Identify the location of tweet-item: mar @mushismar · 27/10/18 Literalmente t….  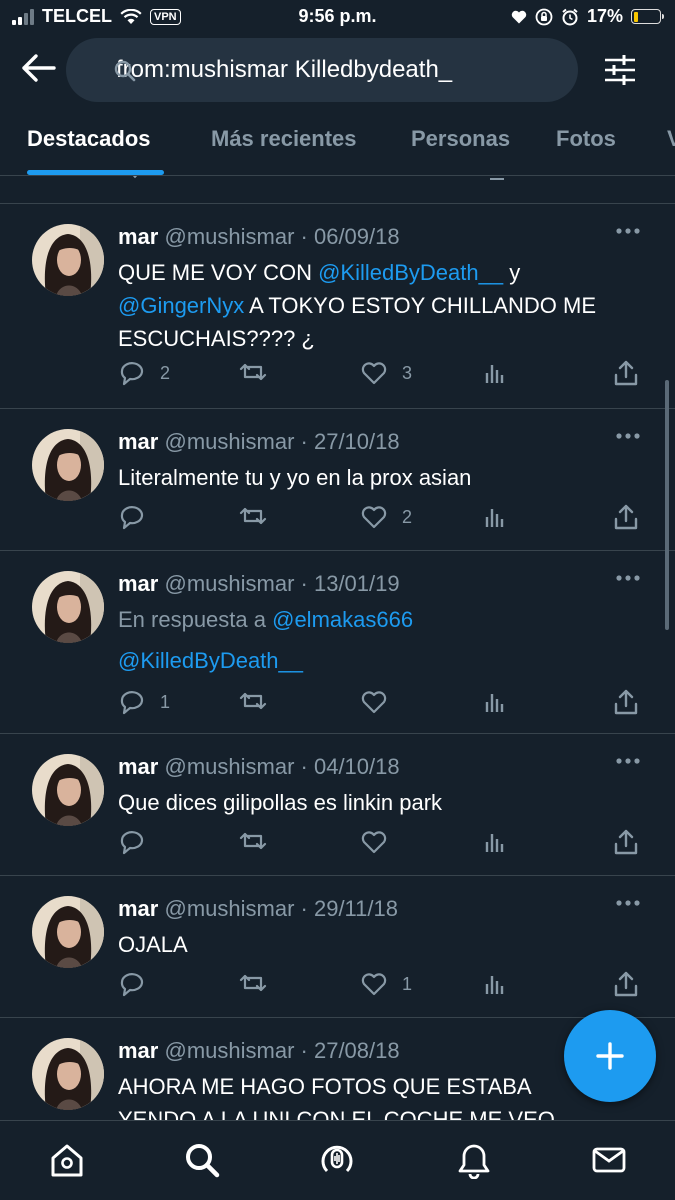
(337, 480).